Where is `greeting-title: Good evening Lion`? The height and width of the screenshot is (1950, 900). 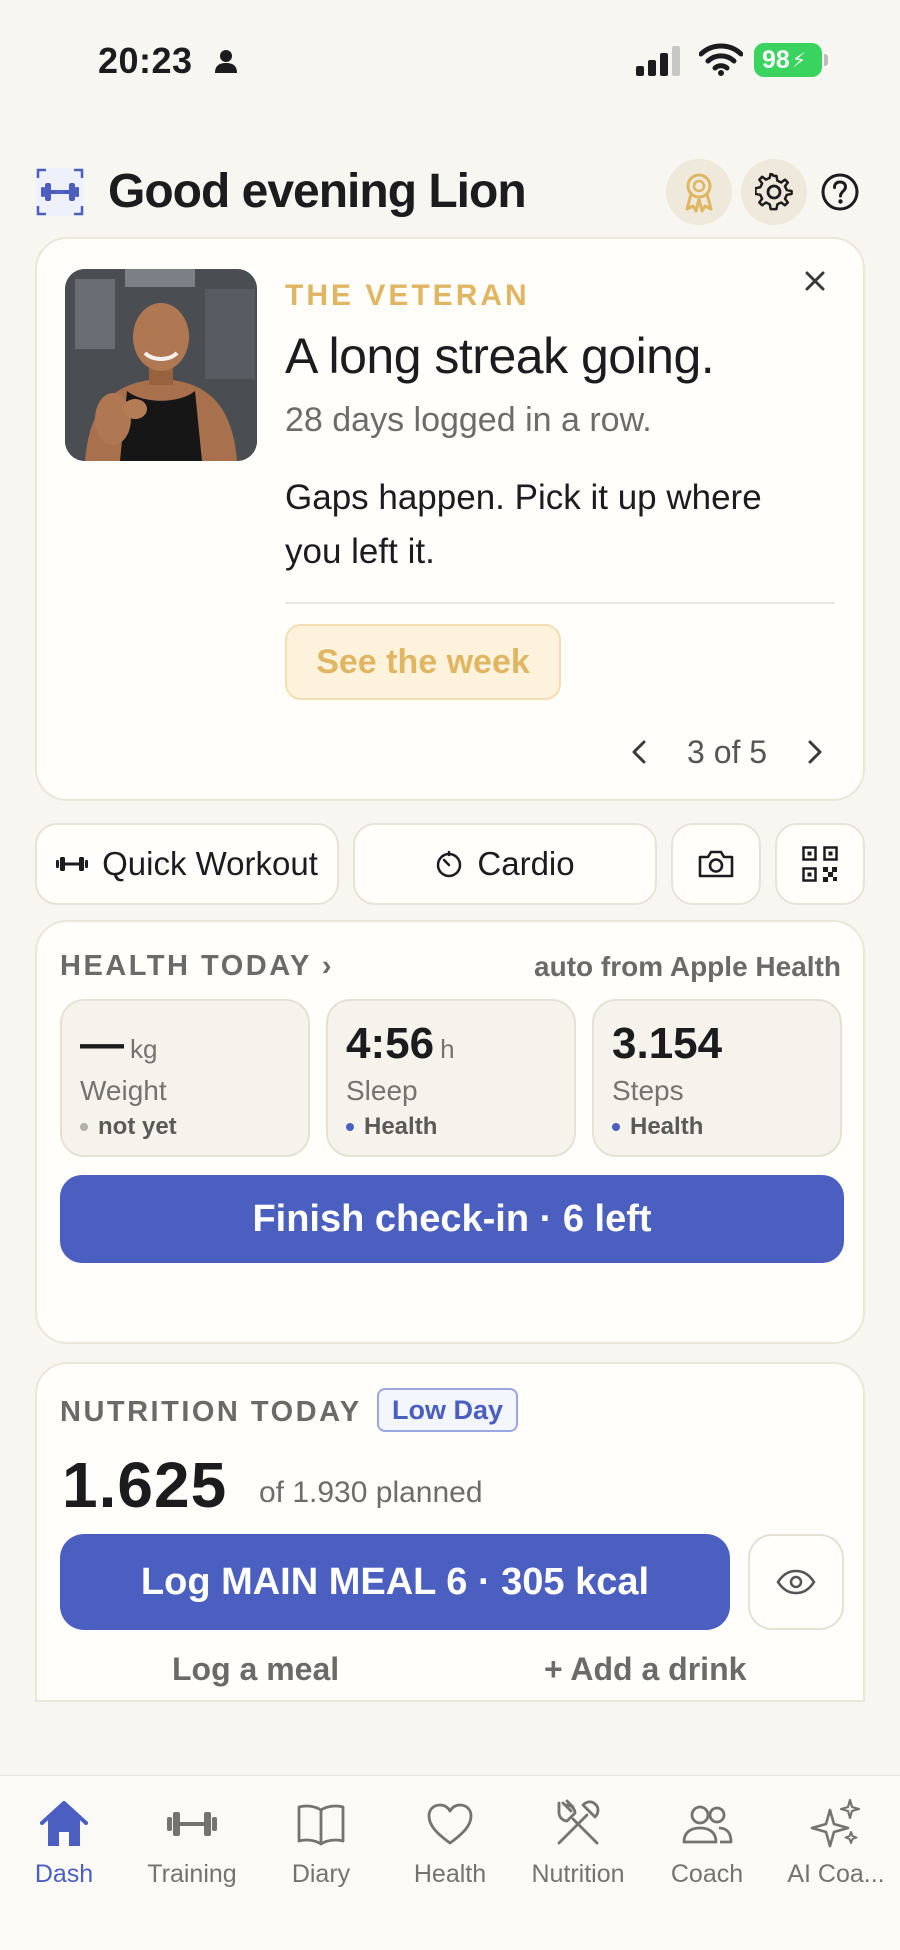 greeting-title: Good evening Lion is located at coordinates (317, 191).